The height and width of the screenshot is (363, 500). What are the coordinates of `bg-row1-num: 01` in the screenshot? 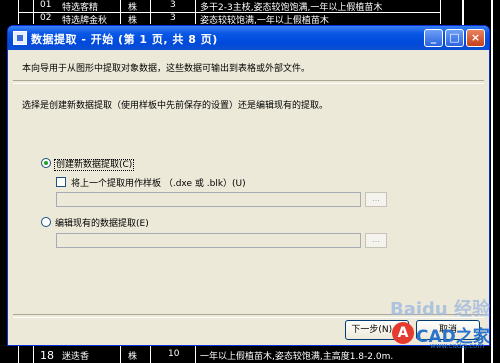 It's located at (46, 5).